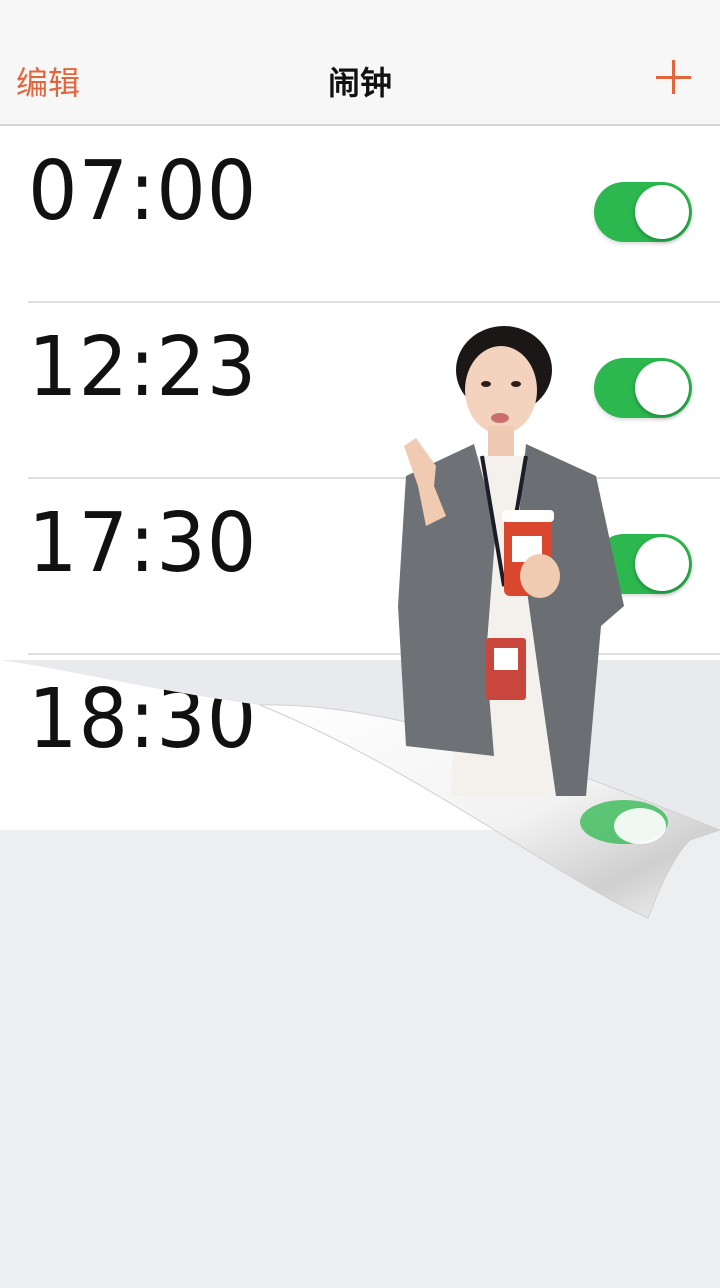 This screenshot has width=720, height=1288. What do you see at coordinates (143, 367) in the screenshot?
I see `alarm-time: 12:23` at bounding box center [143, 367].